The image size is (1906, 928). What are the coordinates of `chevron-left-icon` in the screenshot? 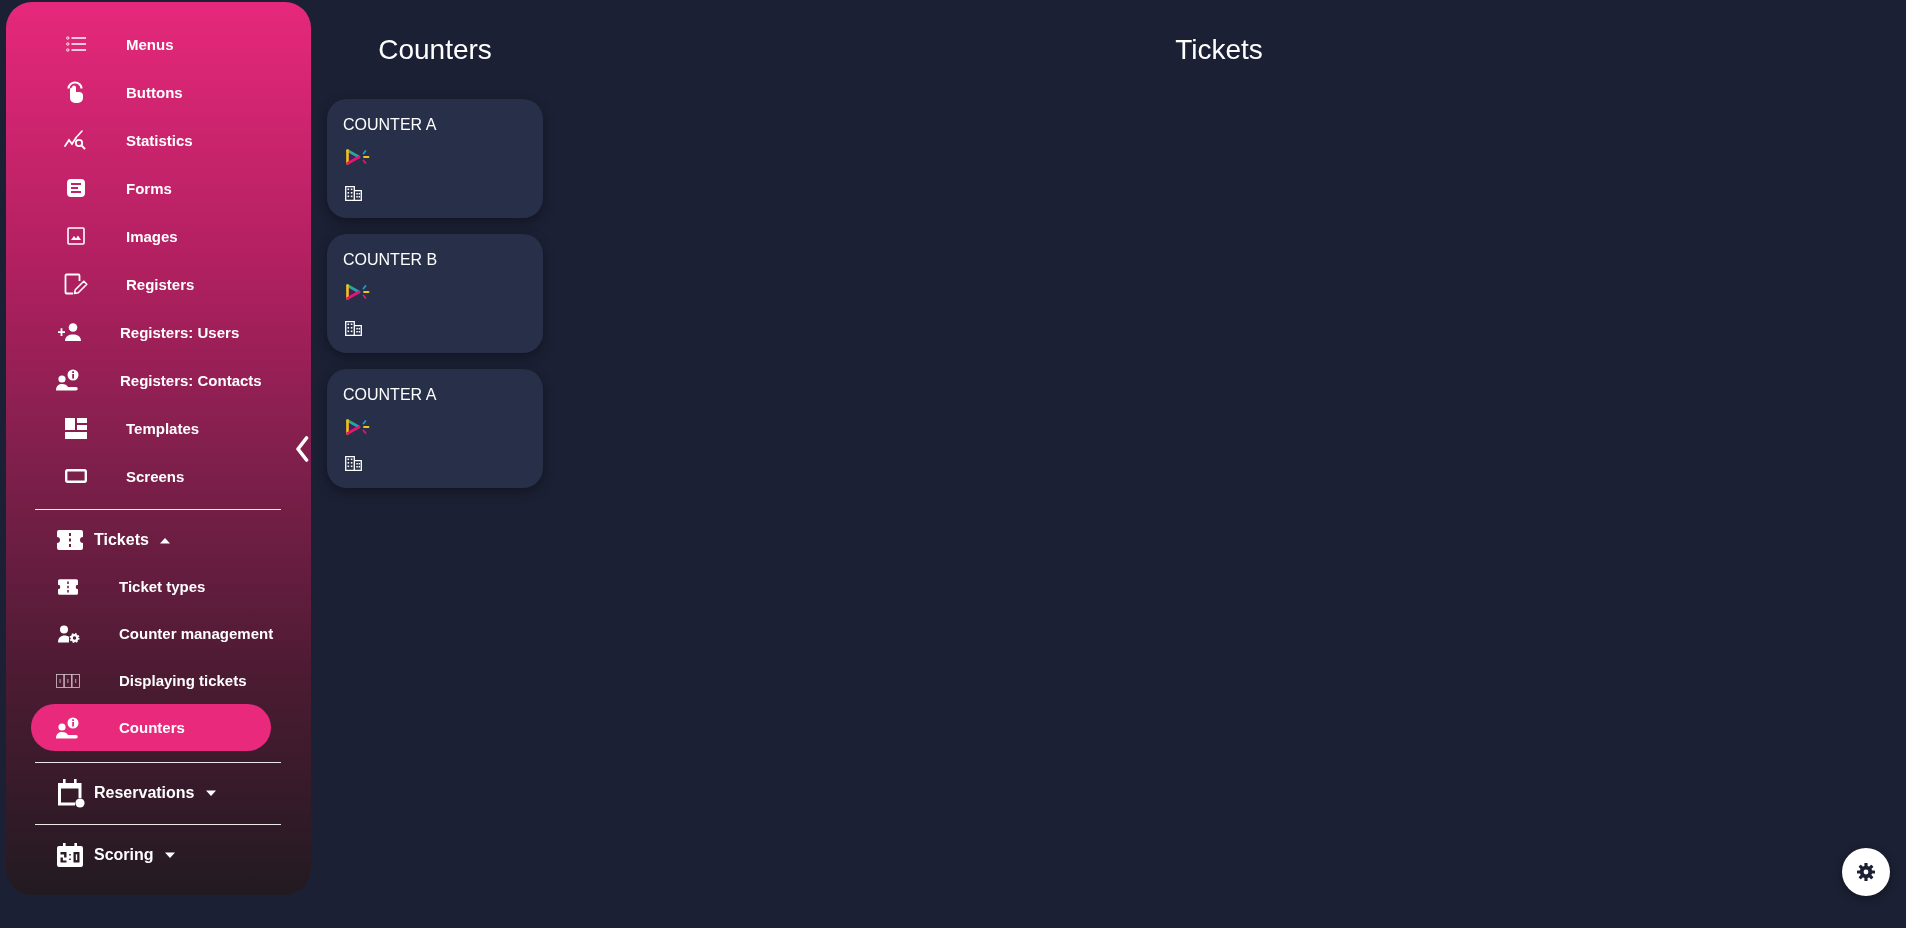 It's located at (302, 449).